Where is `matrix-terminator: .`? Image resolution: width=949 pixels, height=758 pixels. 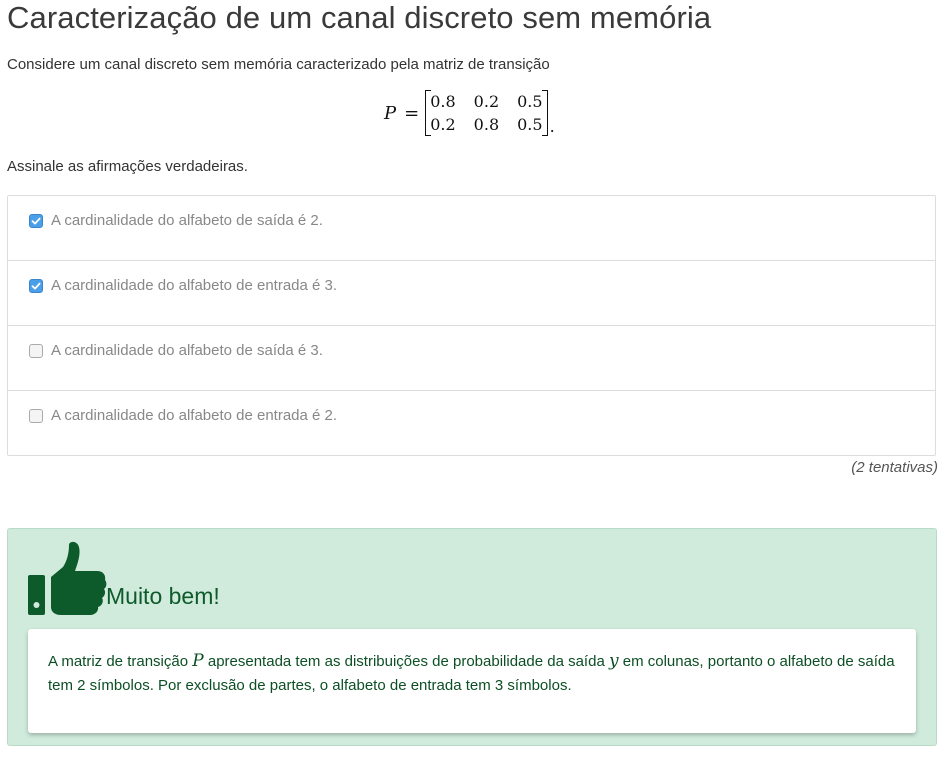 matrix-terminator: . is located at coordinates (552, 126).